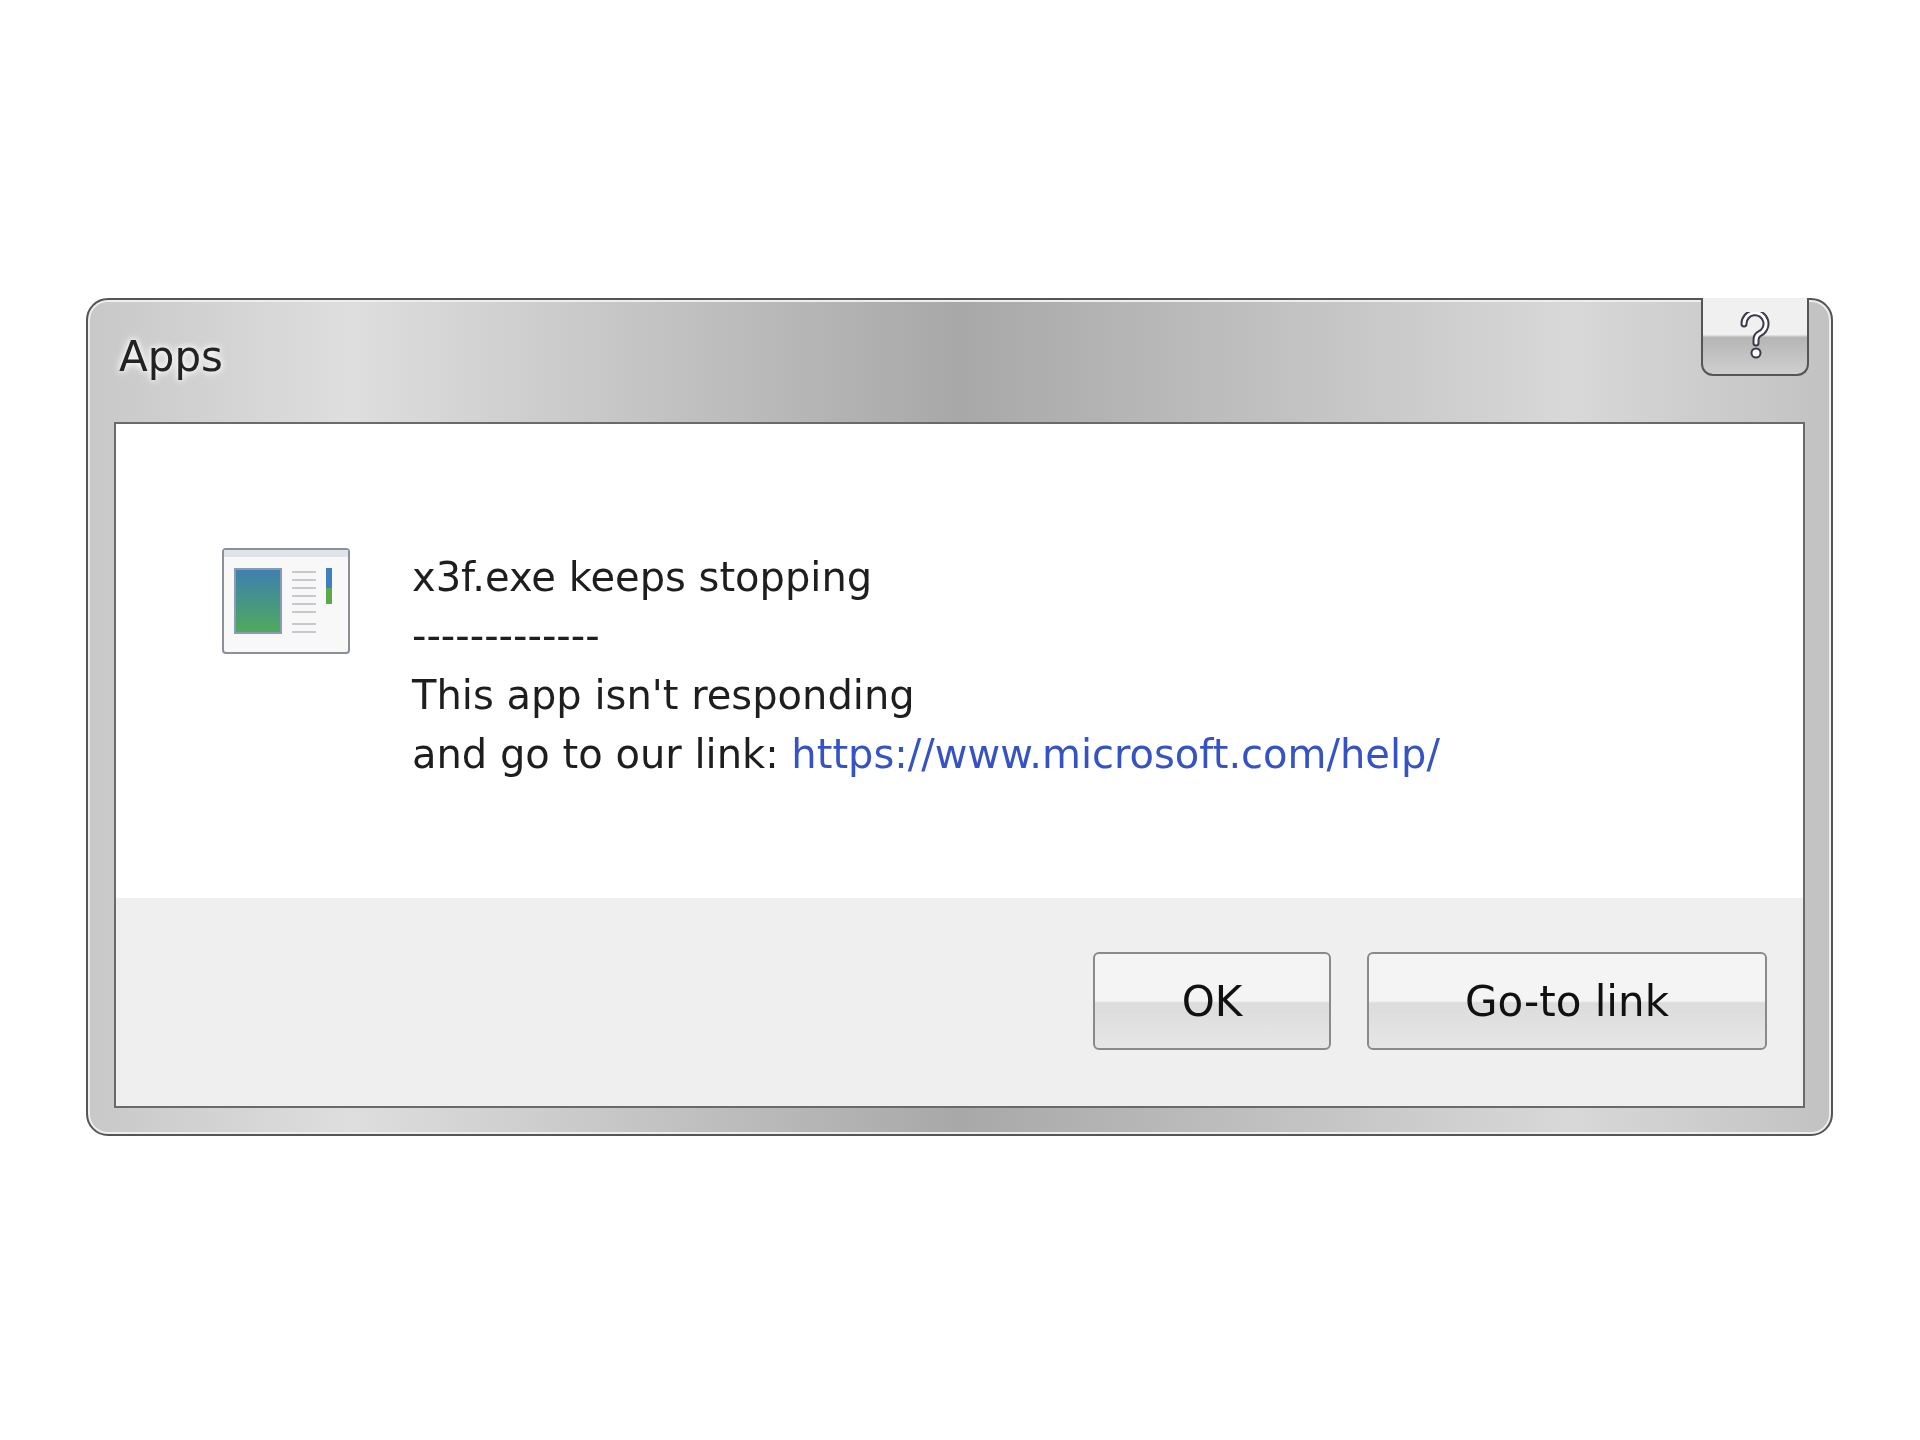  What do you see at coordinates (171, 356) in the screenshot?
I see `window-title: Apps` at bounding box center [171, 356].